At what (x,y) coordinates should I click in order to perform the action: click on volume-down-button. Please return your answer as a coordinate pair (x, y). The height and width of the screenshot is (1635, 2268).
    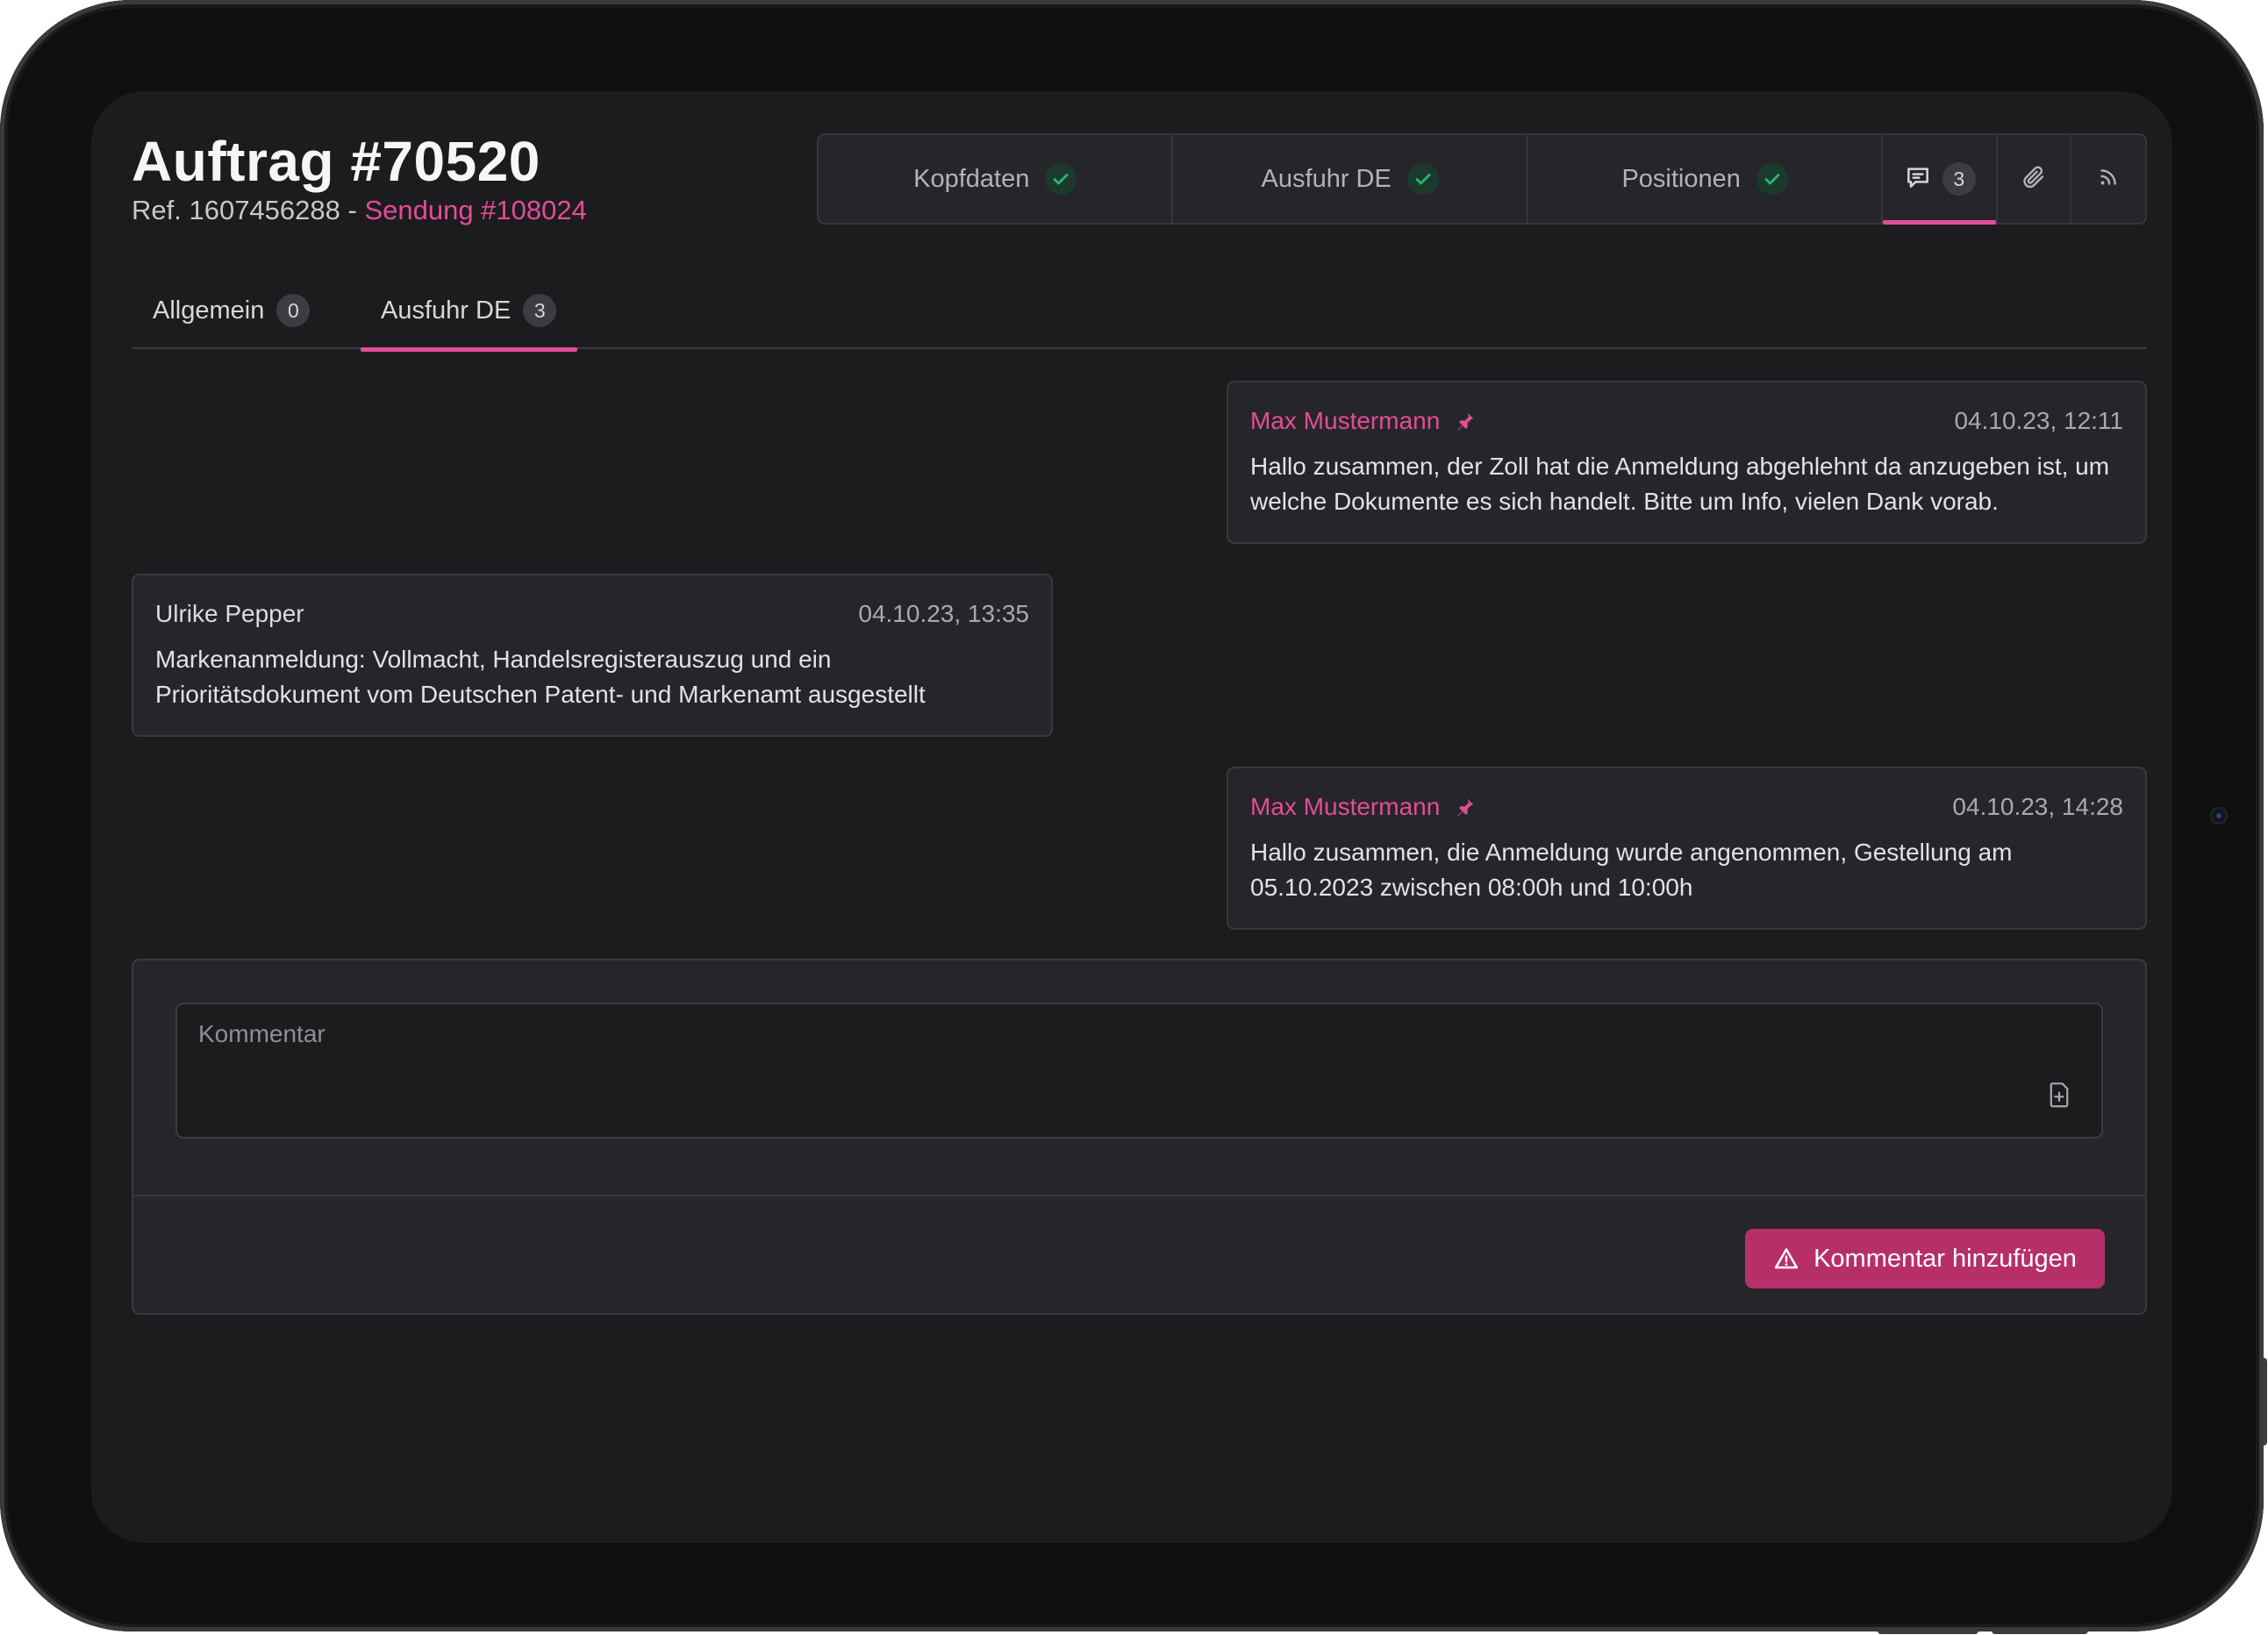
    Looking at the image, I should click on (2040, 1632).